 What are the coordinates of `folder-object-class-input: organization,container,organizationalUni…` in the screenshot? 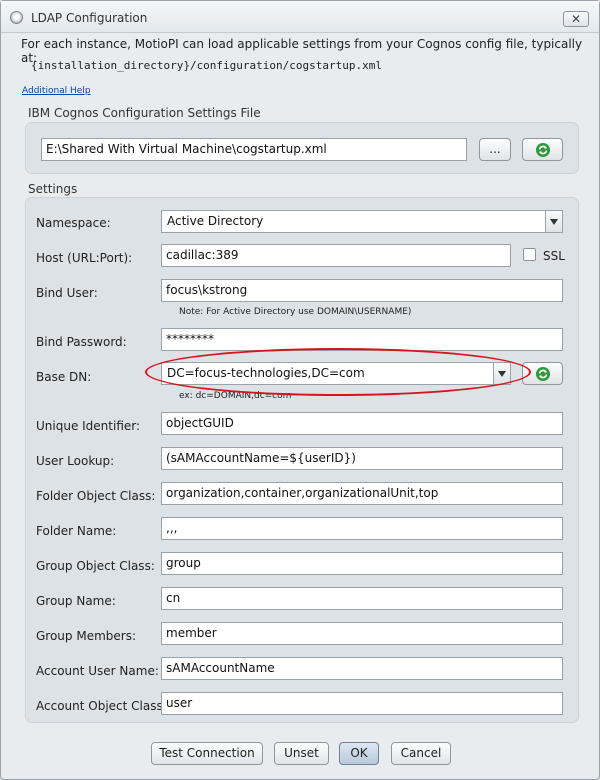 It's located at (362, 493).